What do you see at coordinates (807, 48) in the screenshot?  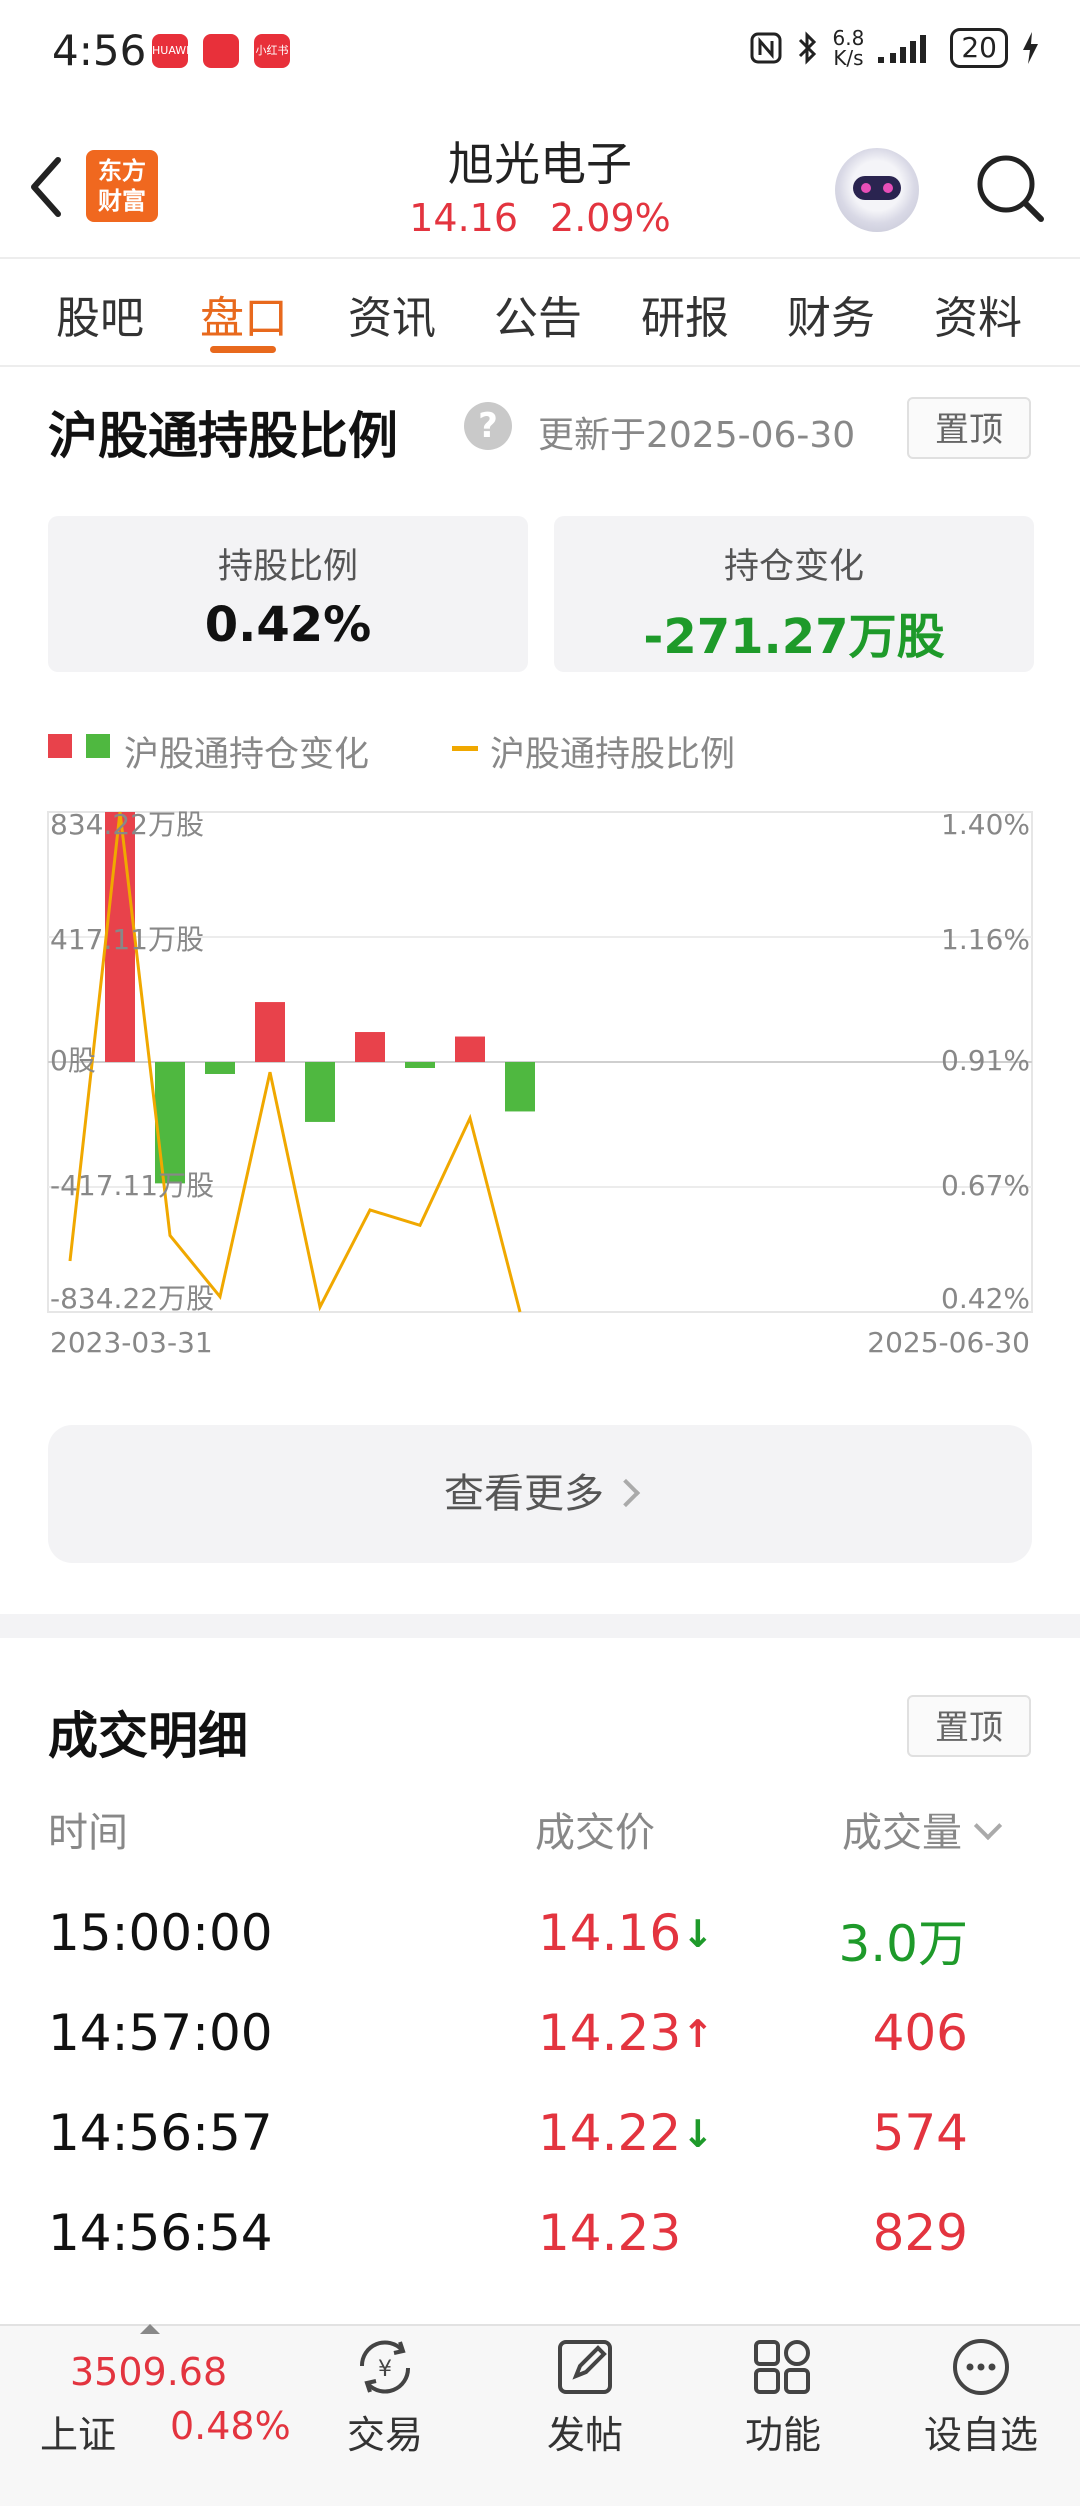 I see `bluetooth-icon` at bounding box center [807, 48].